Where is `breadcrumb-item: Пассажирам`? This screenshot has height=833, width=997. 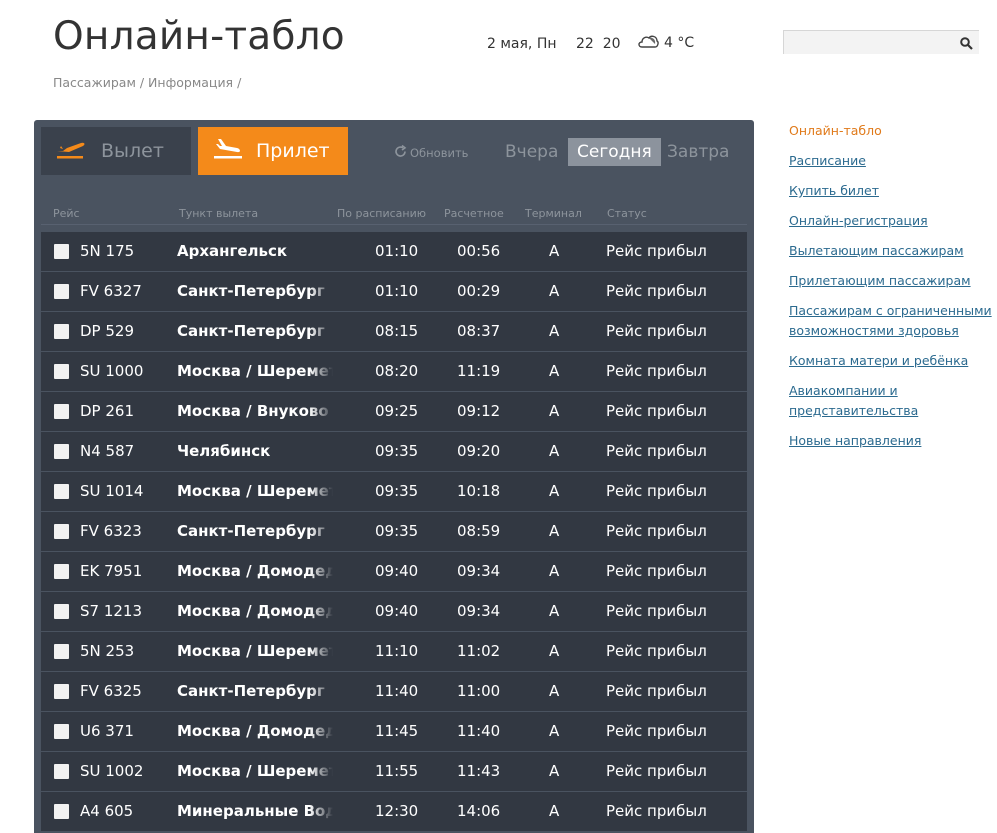 breadcrumb-item: Пассажирам is located at coordinates (94, 82).